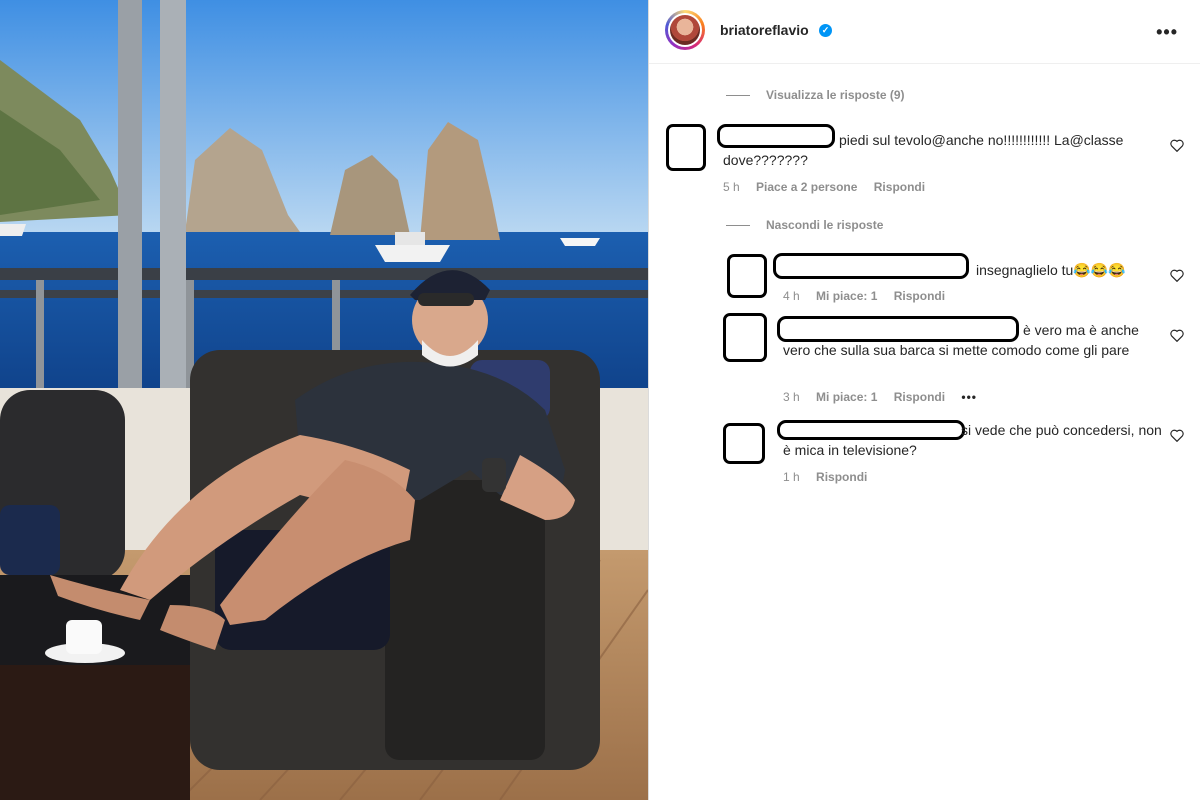  I want to click on comment-meta: 1 h Rispondi, so click(831, 477).